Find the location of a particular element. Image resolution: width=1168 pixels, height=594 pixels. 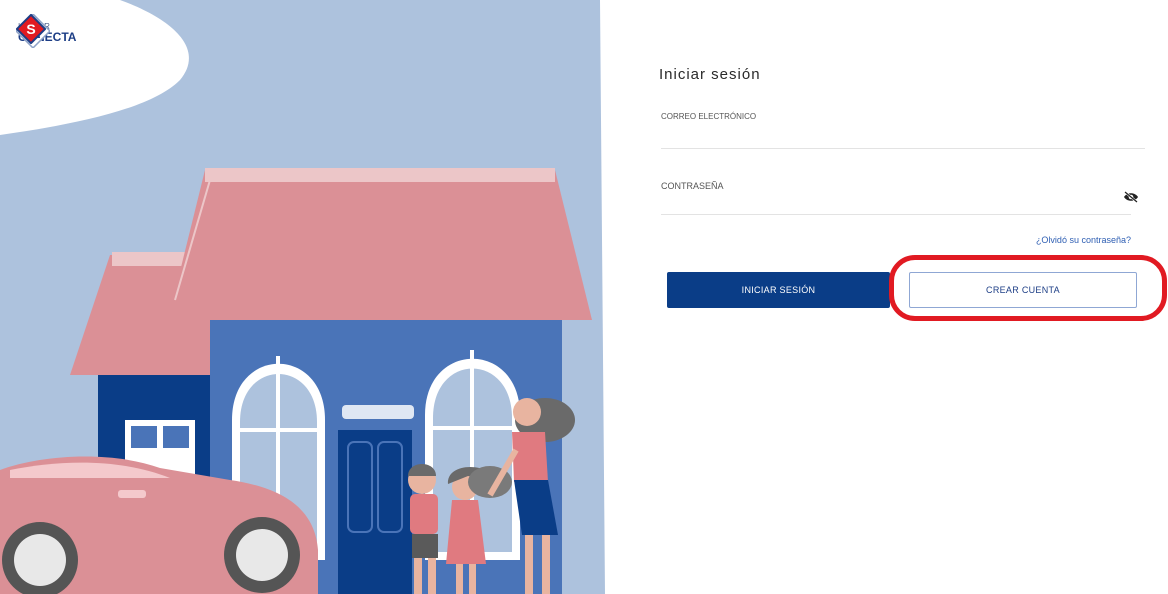

logo-badge-icon: S is located at coordinates (31, 29).